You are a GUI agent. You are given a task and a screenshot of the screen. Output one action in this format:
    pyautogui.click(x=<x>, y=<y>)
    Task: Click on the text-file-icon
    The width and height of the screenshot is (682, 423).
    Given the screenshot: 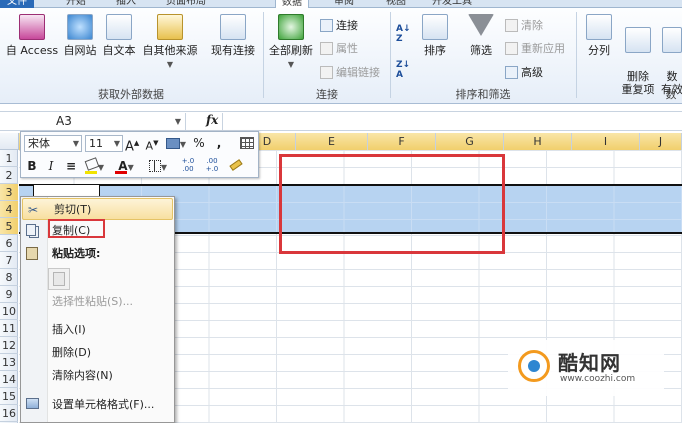 What is the action you would take?
    pyautogui.click(x=119, y=27)
    